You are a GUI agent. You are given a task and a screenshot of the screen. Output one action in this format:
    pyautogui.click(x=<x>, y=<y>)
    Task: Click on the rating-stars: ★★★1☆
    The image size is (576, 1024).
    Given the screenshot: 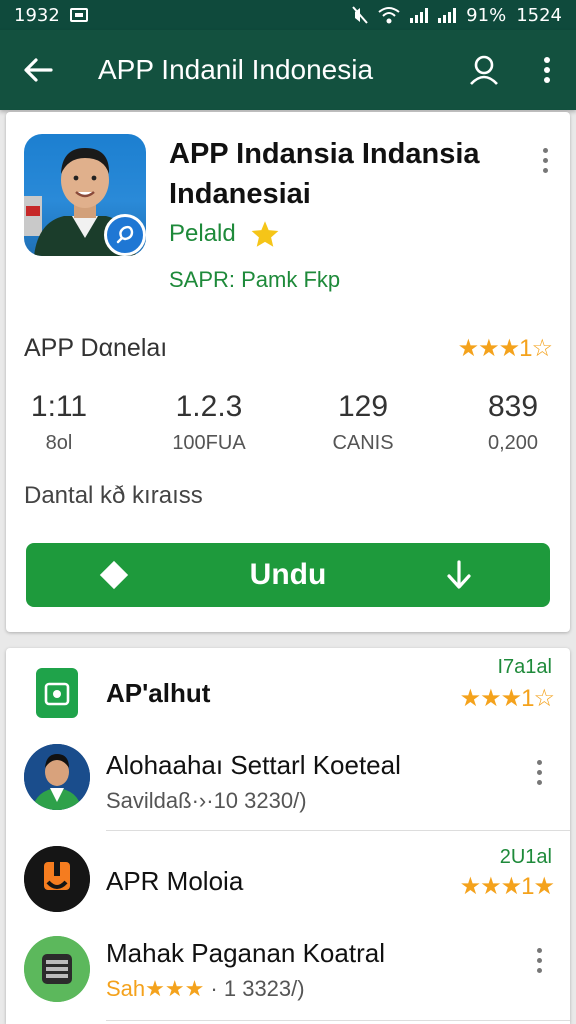 What is the action you would take?
    pyautogui.click(x=505, y=348)
    